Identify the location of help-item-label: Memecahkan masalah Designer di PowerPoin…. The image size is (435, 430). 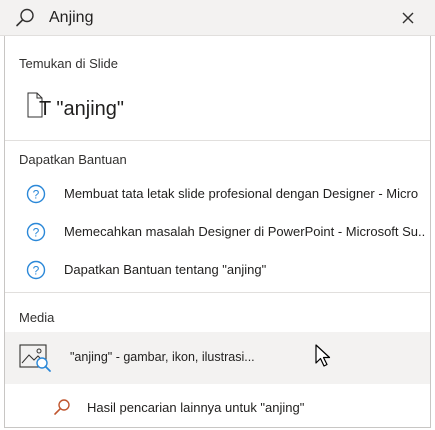
(245, 231).